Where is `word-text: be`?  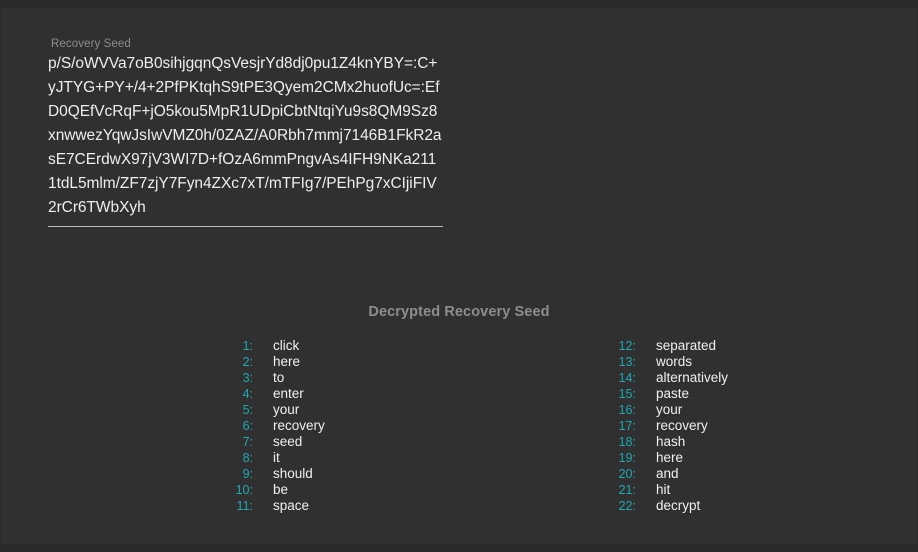 word-text: be is located at coordinates (281, 489).